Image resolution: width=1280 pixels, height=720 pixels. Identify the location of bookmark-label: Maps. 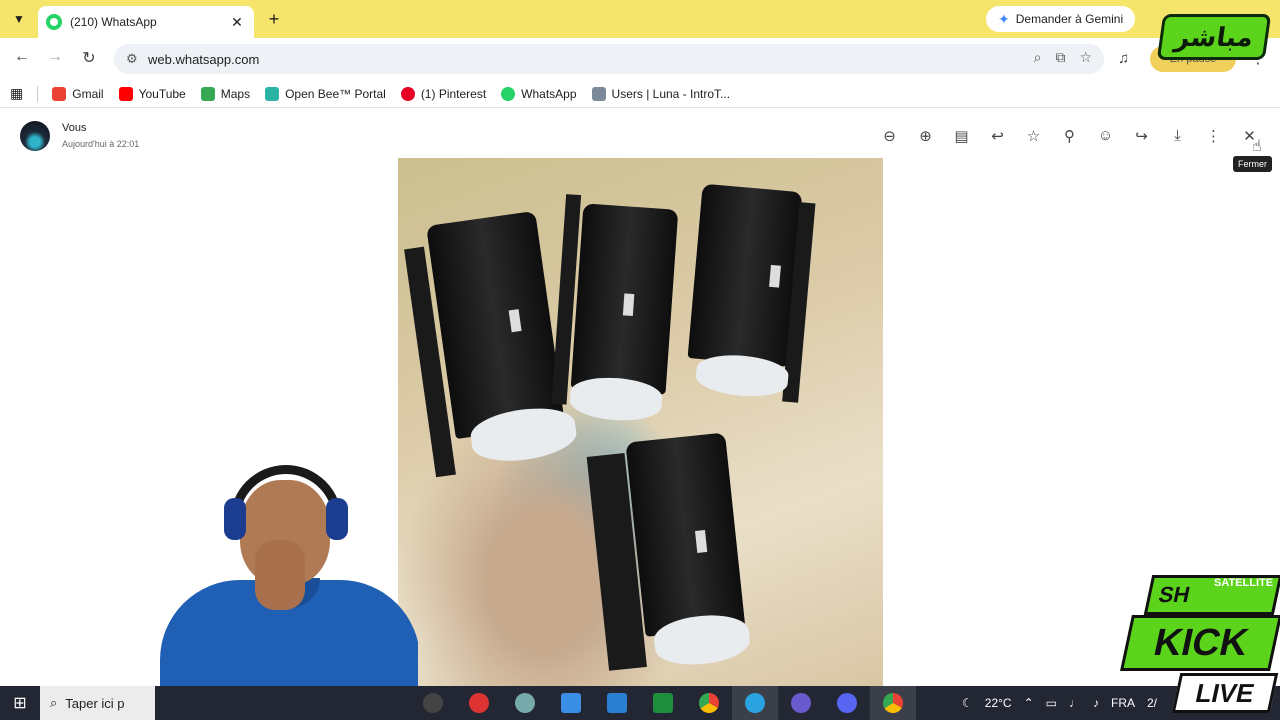
(235, 93).